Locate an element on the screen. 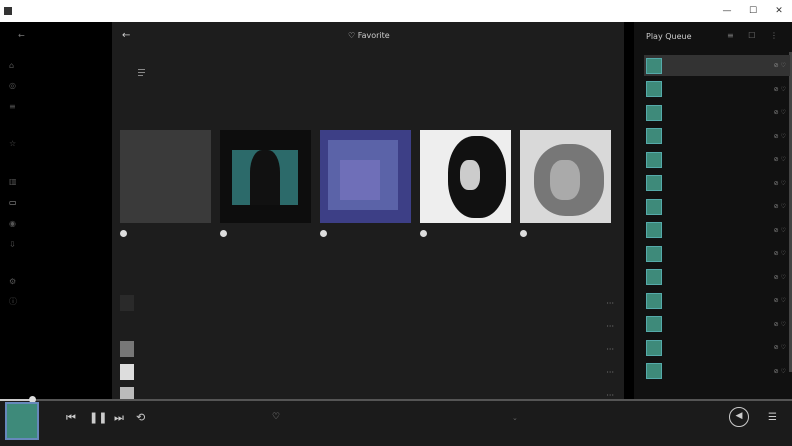 The height and width of the screenshot is (446, 792). sidebar-item-list: ≡ is located at coordinates (19, 106).